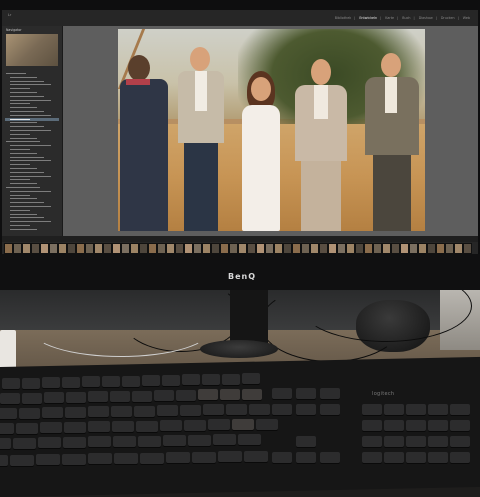  Describe the element at coordinates (426, 18) in the screenshot. I see `module-slideshow: Diashow` at that location.